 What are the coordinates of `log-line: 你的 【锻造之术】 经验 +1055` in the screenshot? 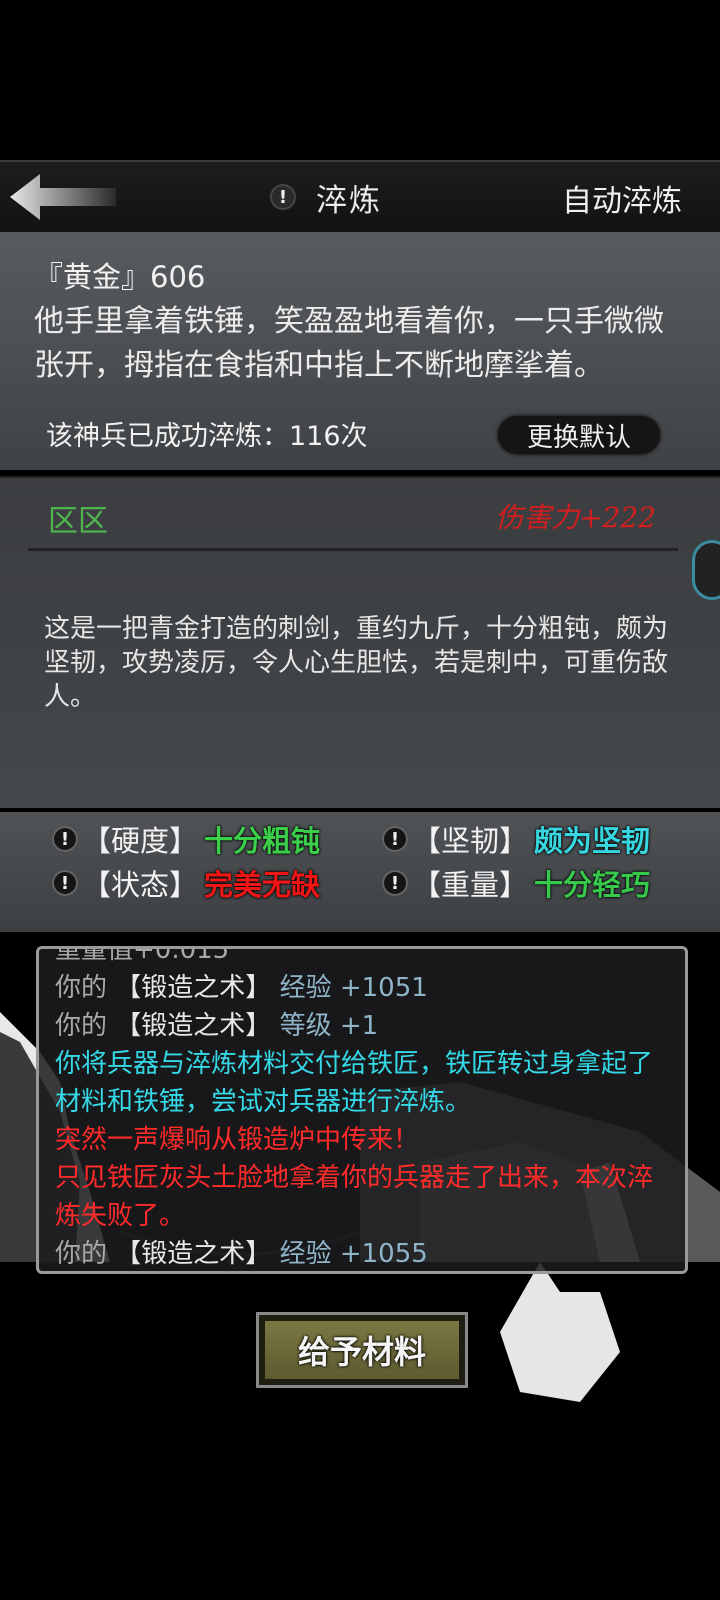 It's located at (365, 1253).